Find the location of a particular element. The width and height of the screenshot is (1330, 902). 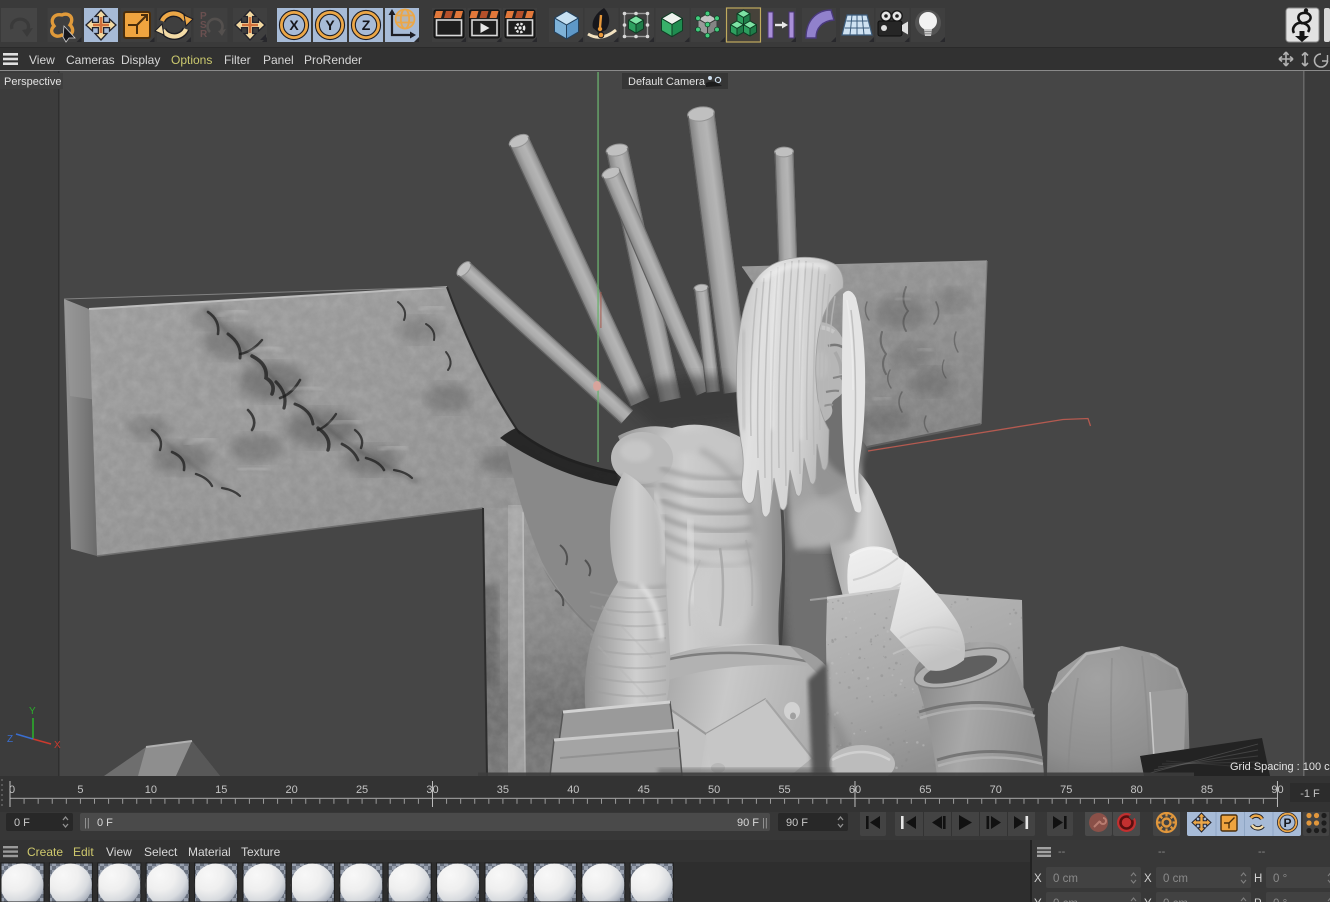

svg-text: 15 is located at coordinates (221, 790).